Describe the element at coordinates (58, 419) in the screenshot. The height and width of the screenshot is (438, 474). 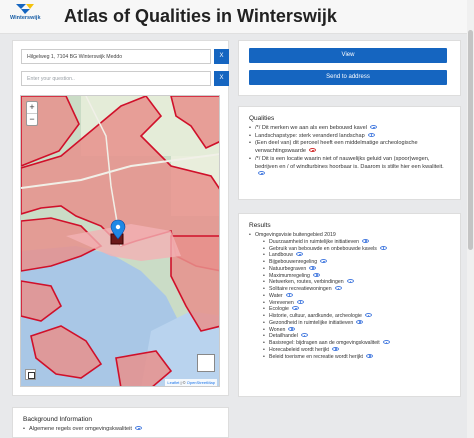
I see `background-title: Background Information` at that location.